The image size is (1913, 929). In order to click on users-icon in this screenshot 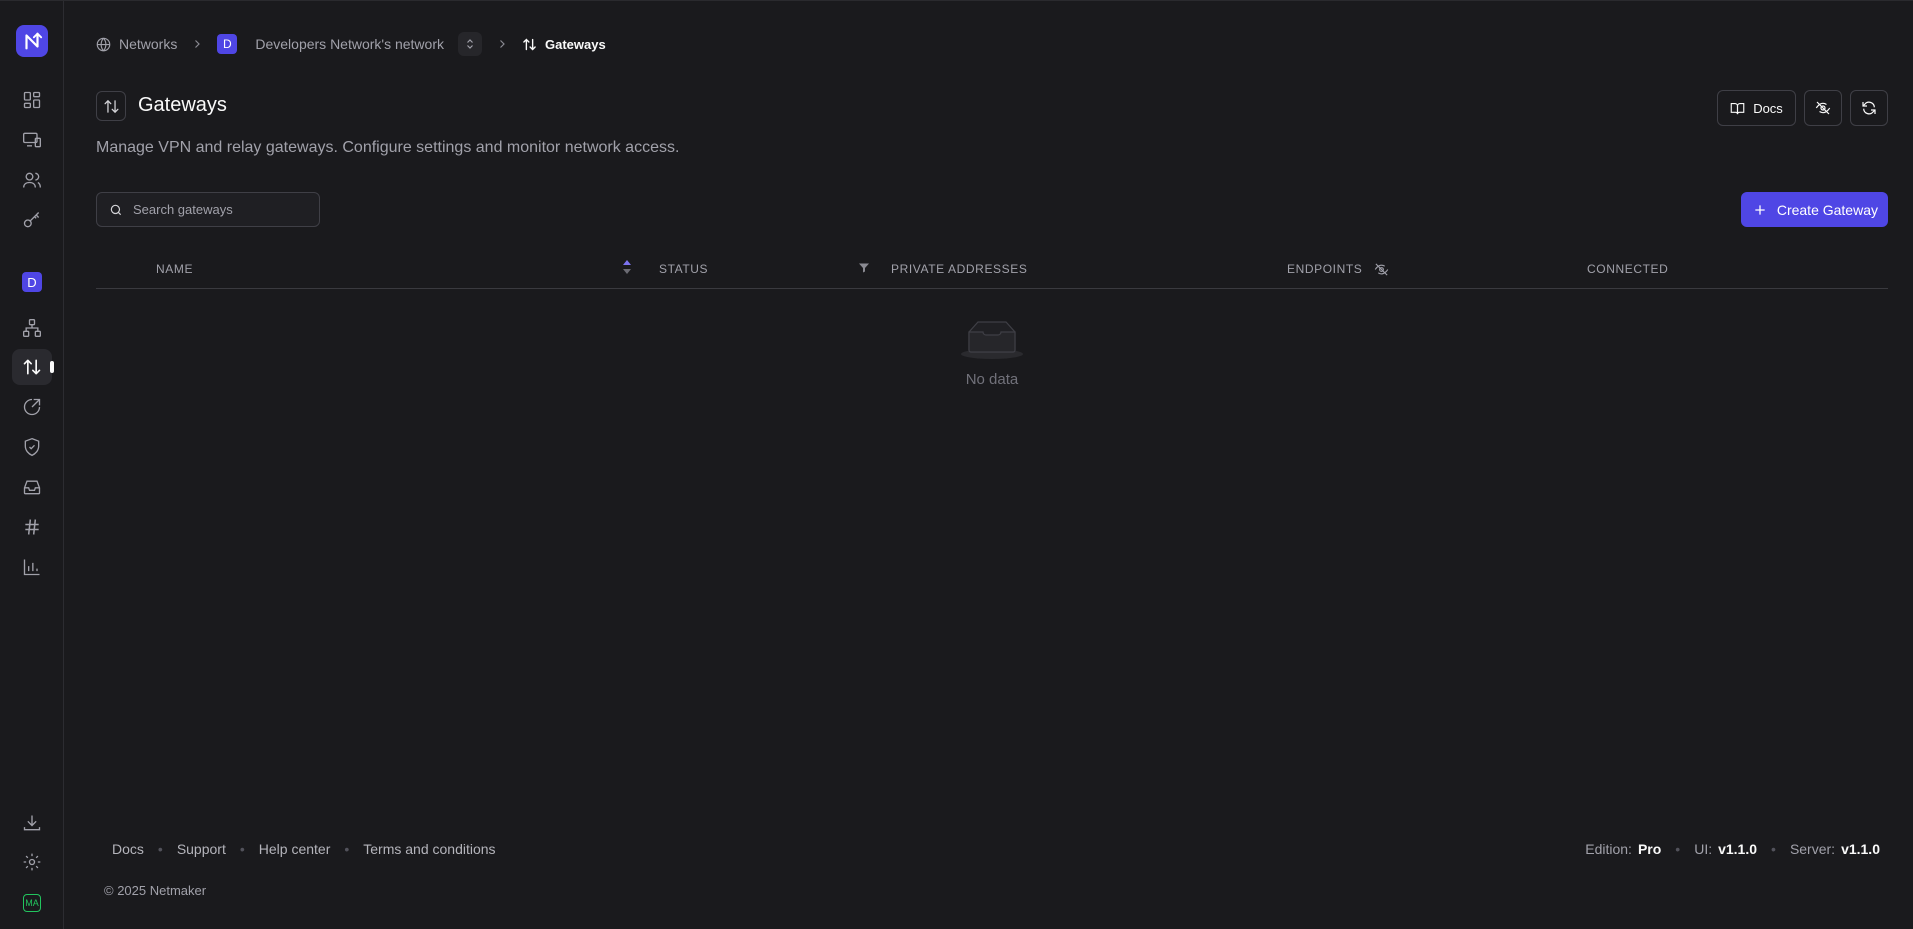, I will do `click(32, 180)`.